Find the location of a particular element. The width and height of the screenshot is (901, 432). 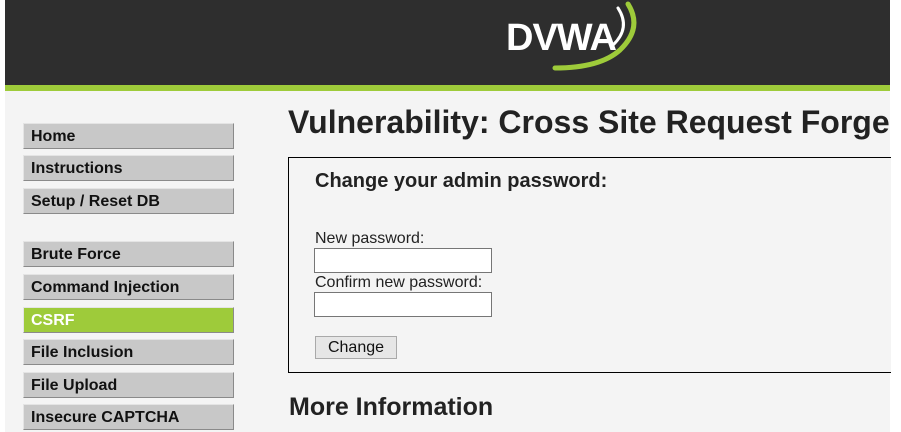

menu-item-file-upload: File Upload is located at coordinates (128, 385).